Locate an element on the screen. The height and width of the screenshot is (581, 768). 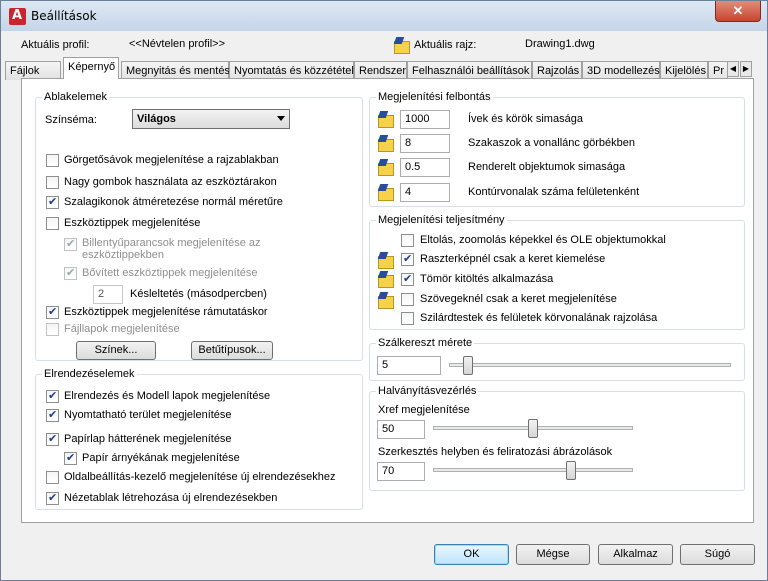
rollover-tooltips-label: Eszköztippek megjelenítése rámutatáskor is located at coordinates (166, 312).